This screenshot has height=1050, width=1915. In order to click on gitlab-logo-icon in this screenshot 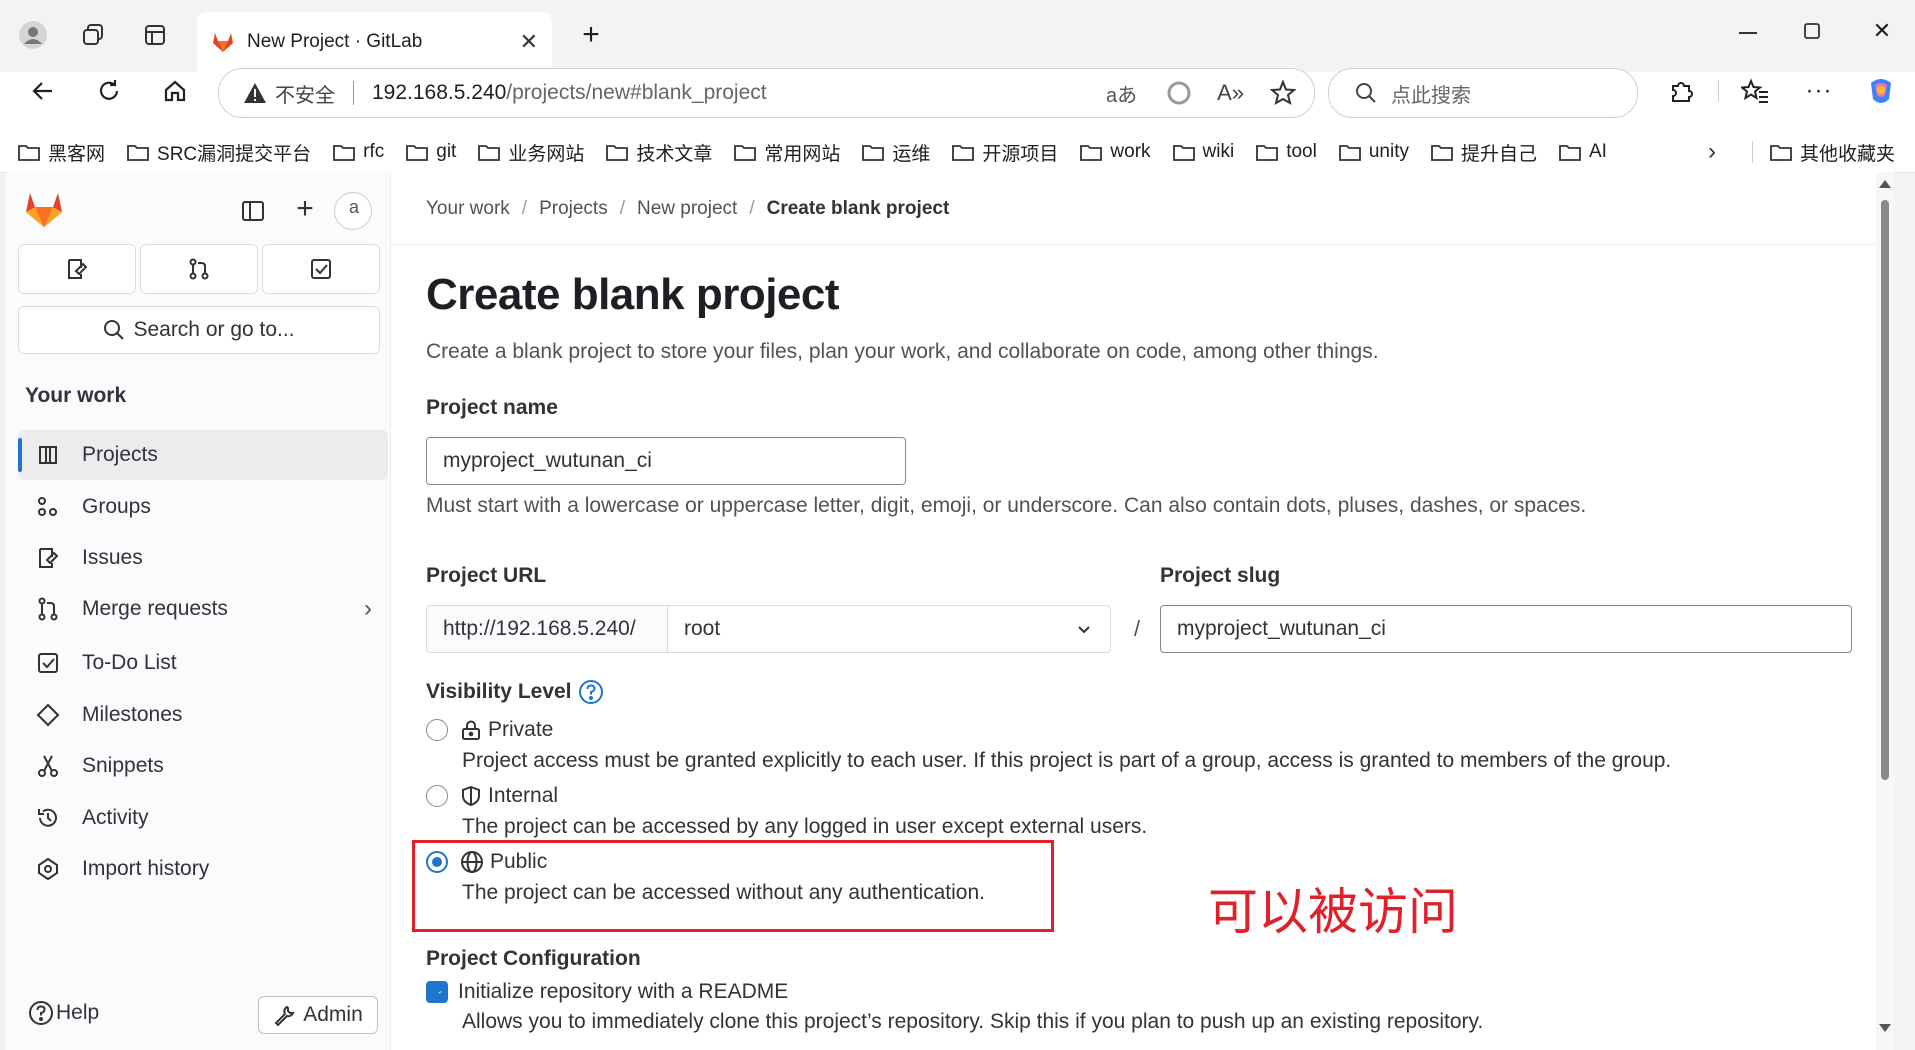, I will do `click(44, 209)`.